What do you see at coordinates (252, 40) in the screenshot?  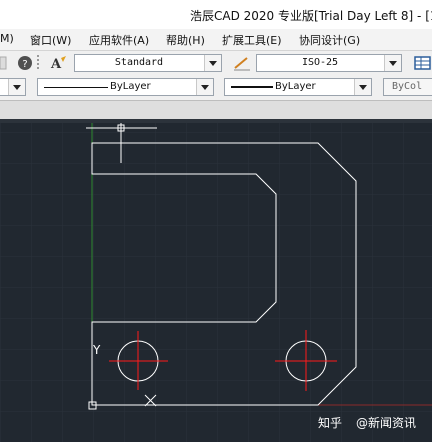 I see `menu-item-extension-tools: 扩展工具(E)` at bounding box center [252, 40].